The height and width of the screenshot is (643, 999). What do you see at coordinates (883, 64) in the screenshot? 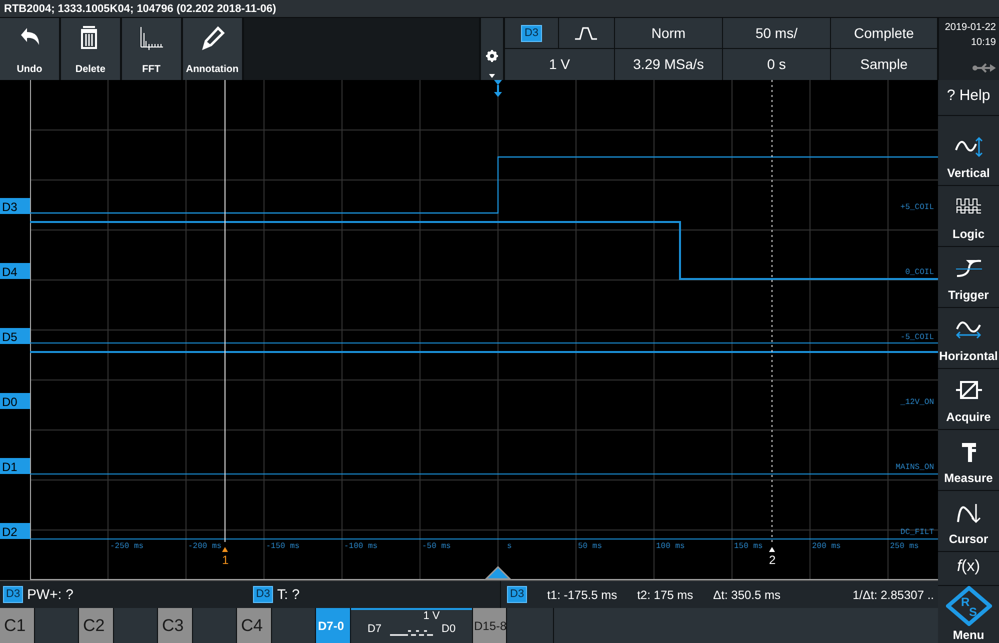
I see `acquisition-mode: Sample` at bounding box center [883, 64].